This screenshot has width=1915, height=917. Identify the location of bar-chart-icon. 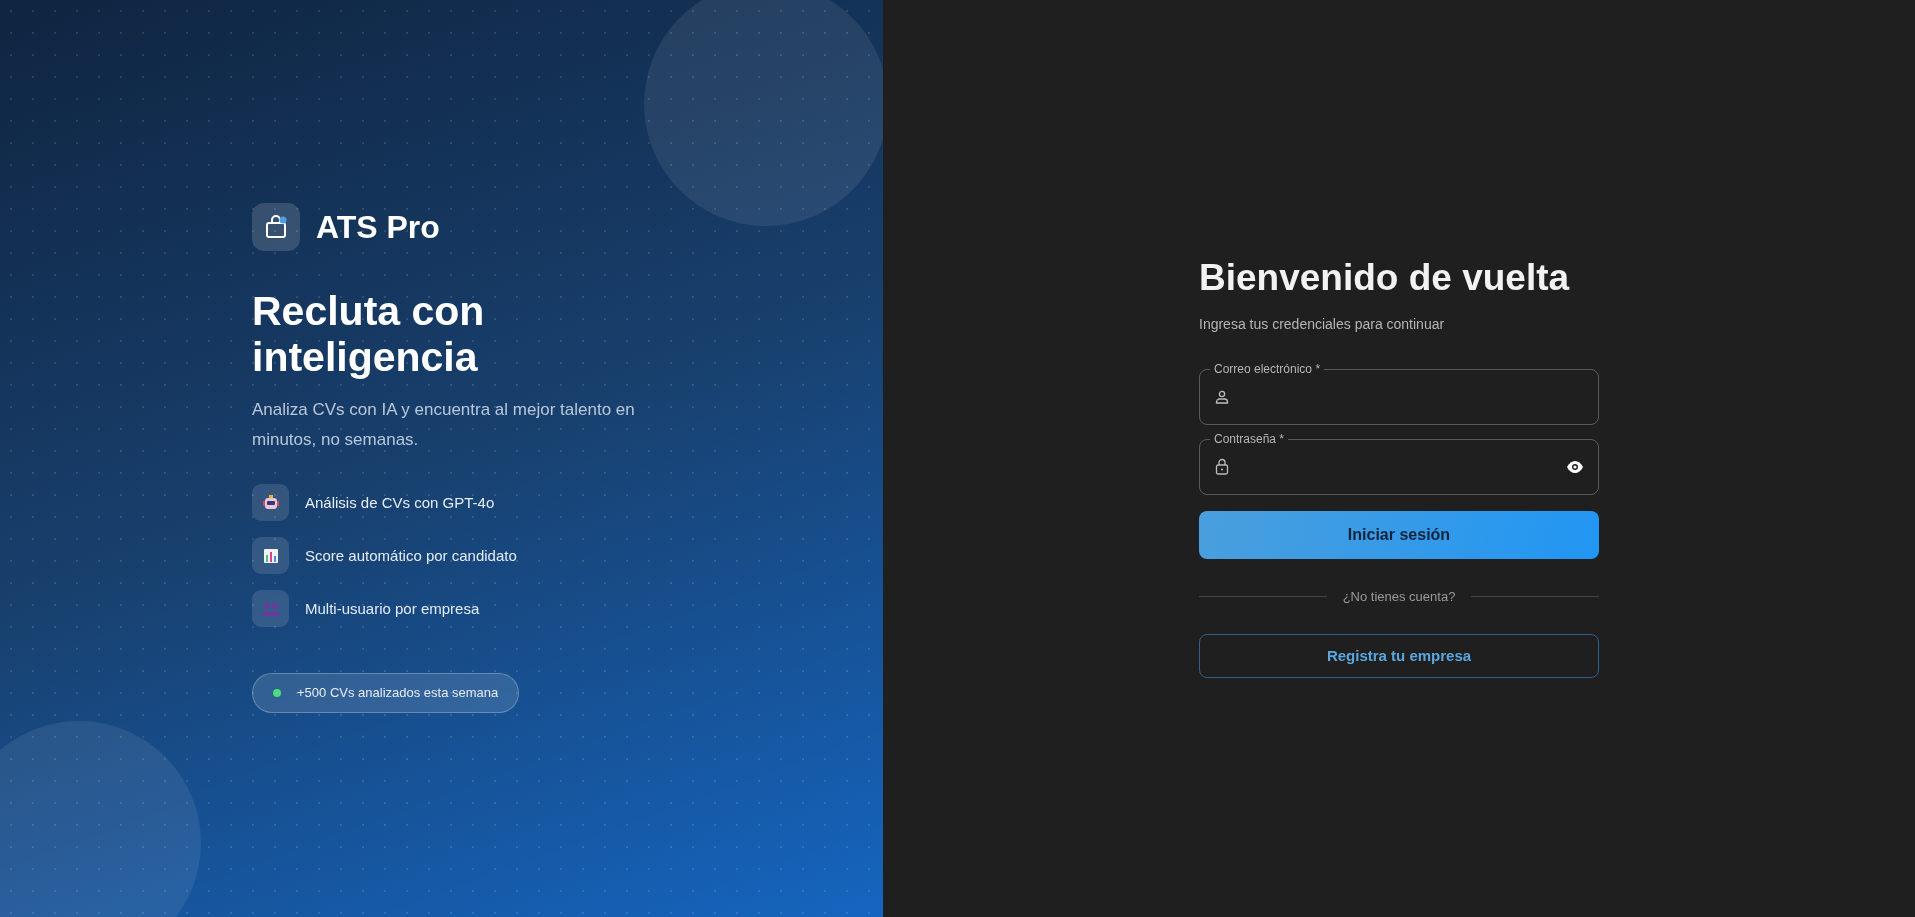
(270, 556).